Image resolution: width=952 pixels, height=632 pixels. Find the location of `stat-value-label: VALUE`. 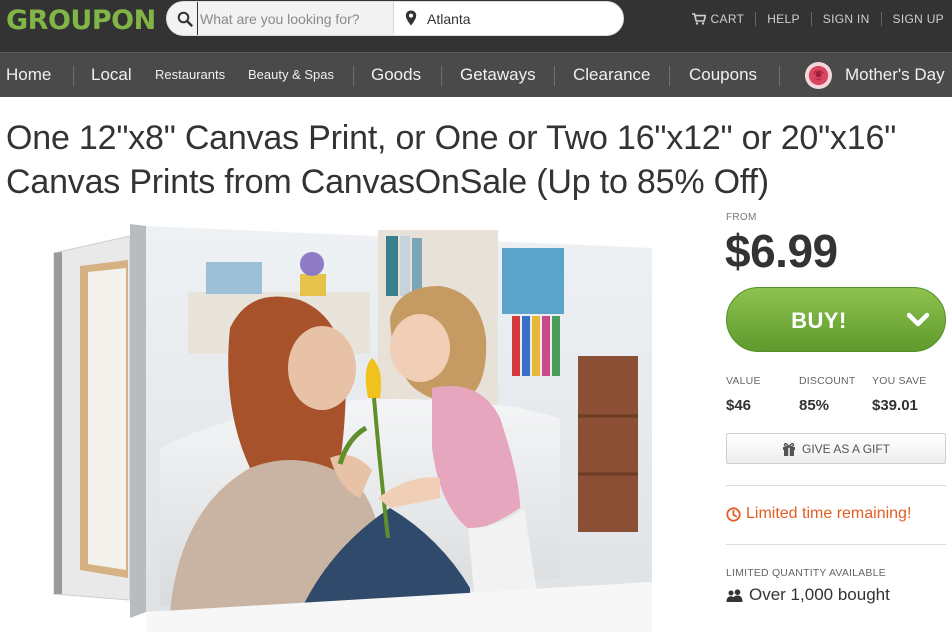

stat-value-label: VALUE is located at coordinates (743, 381).